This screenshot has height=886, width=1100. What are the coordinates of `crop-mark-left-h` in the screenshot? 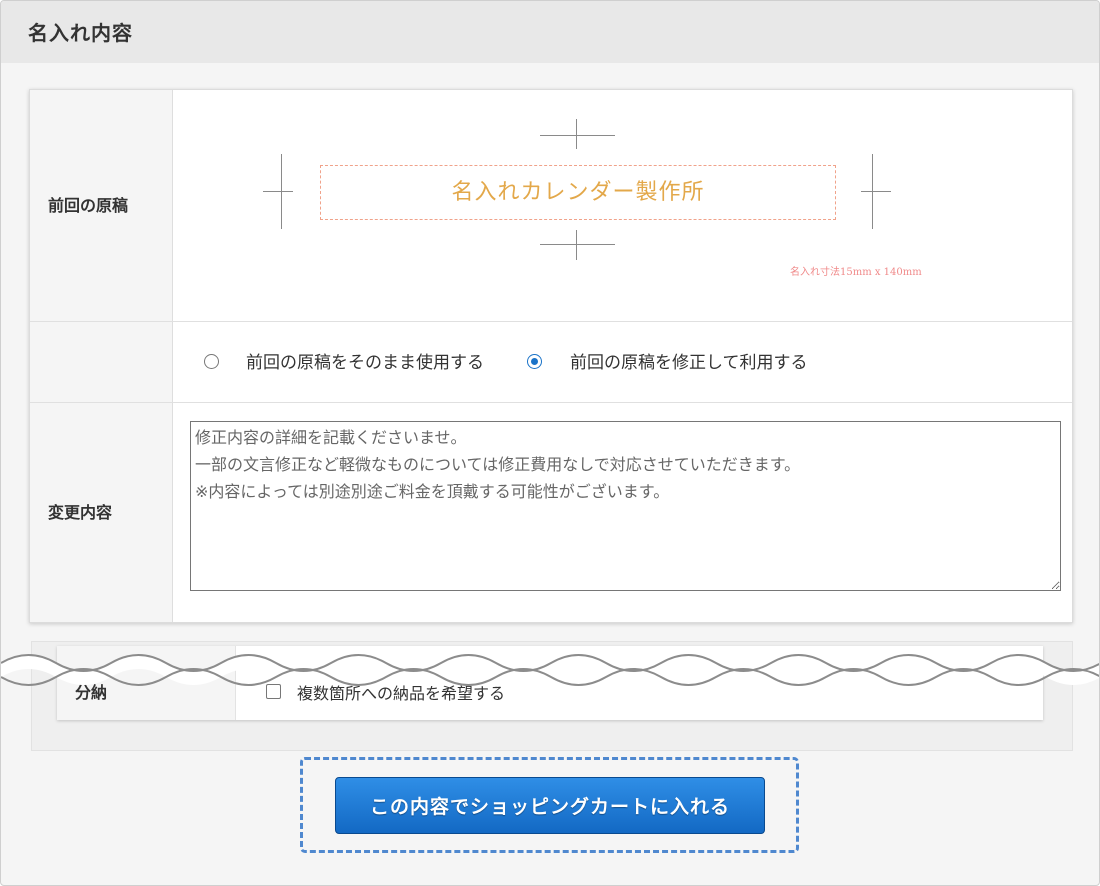 It's located at (278, 191).